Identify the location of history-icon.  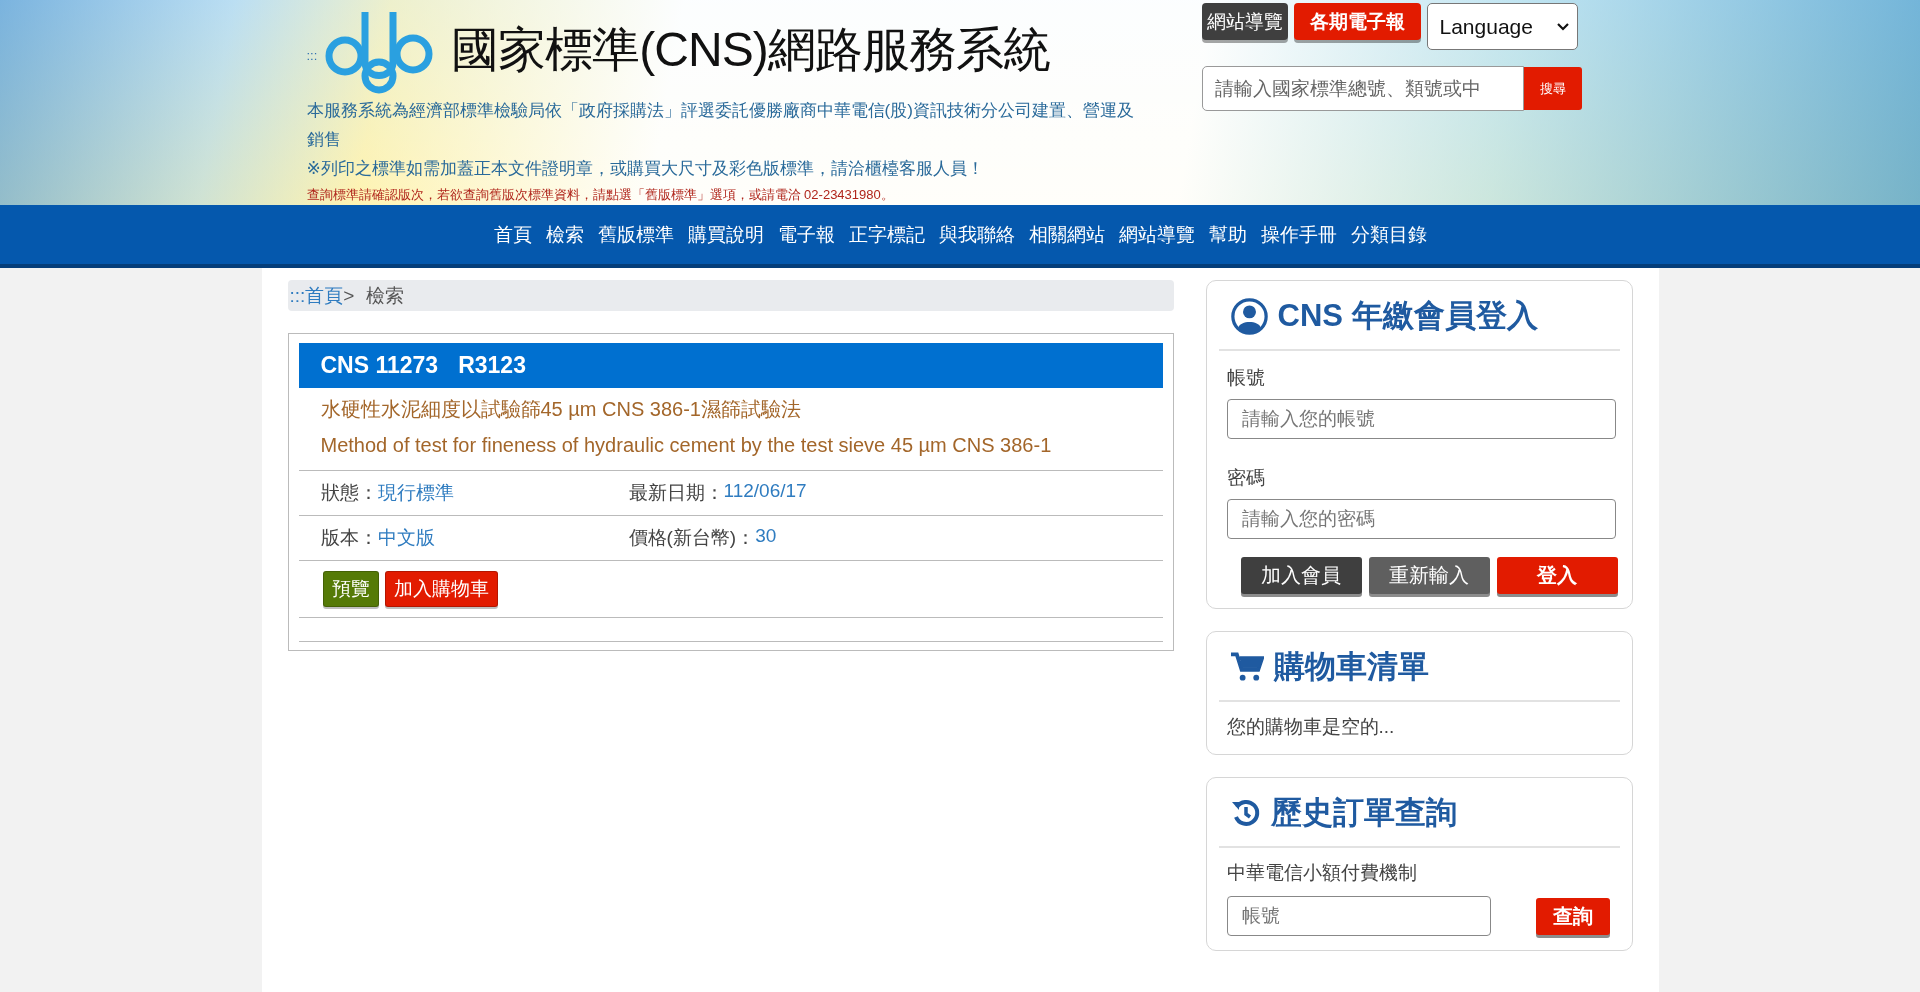
(1245, 813).